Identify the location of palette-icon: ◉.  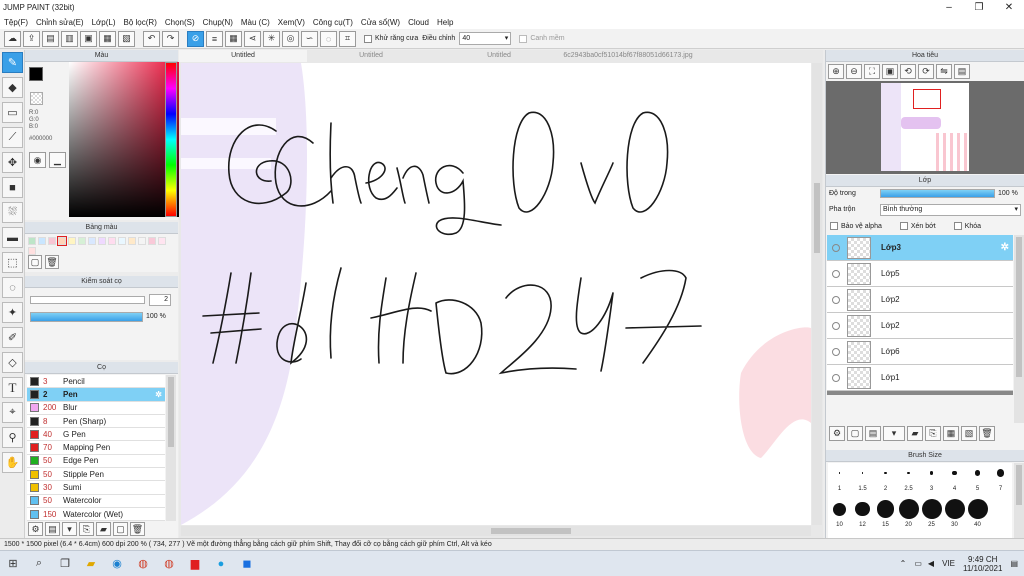
(37, 160).